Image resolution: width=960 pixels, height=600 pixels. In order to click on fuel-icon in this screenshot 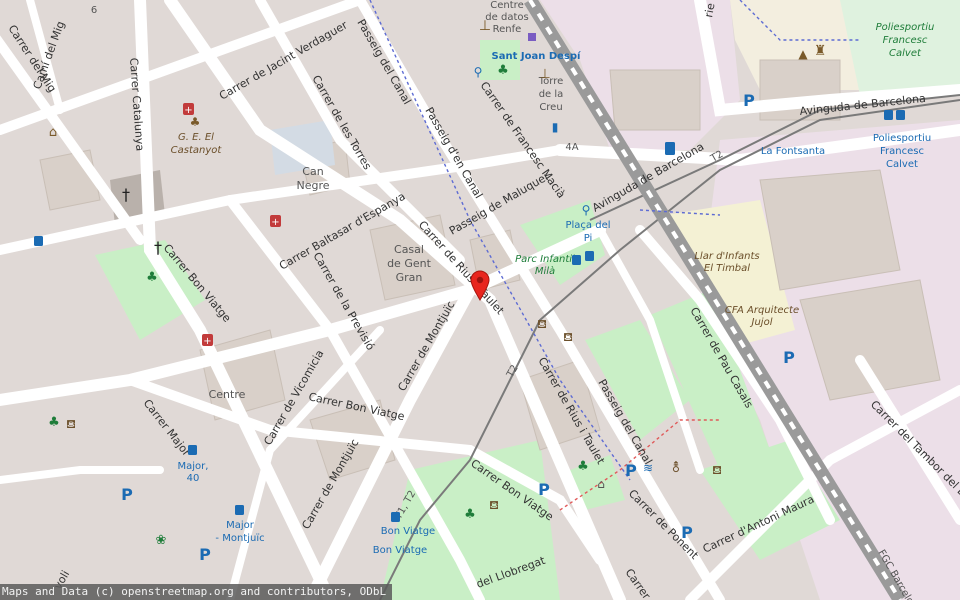, I will do `click(670, 148)`.